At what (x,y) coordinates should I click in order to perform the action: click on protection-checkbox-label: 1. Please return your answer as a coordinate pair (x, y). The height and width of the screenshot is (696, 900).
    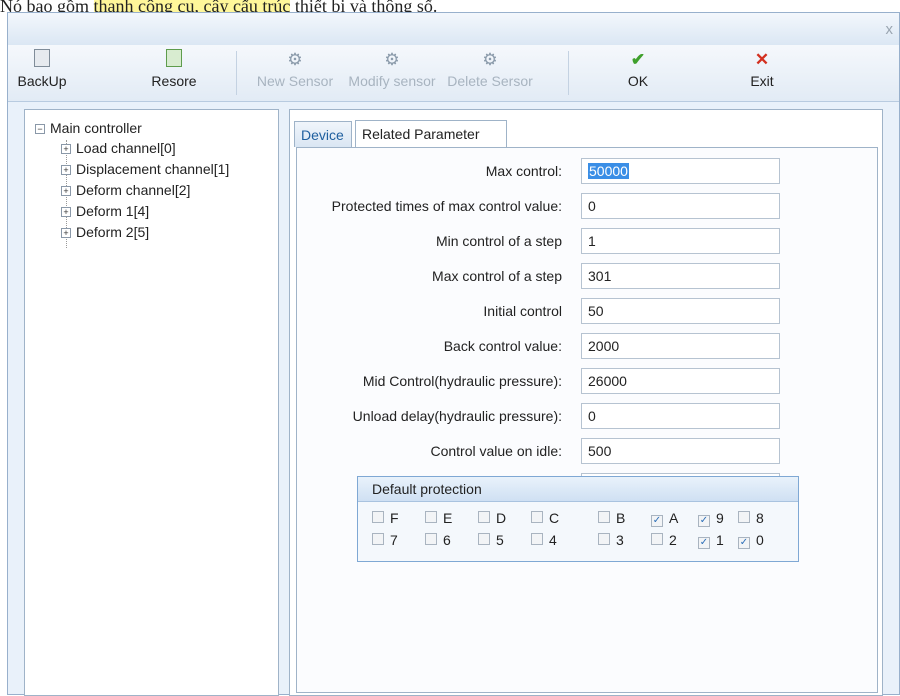
    Looking at the image, I should click on (720, 540).